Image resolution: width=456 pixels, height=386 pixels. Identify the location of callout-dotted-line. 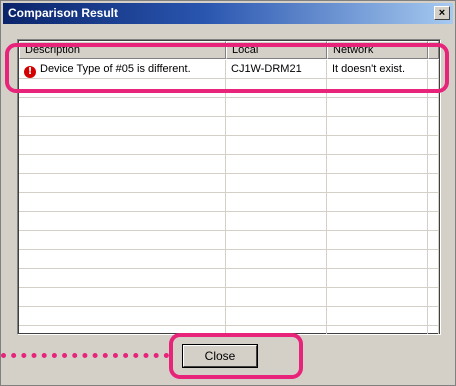
(85, 355).